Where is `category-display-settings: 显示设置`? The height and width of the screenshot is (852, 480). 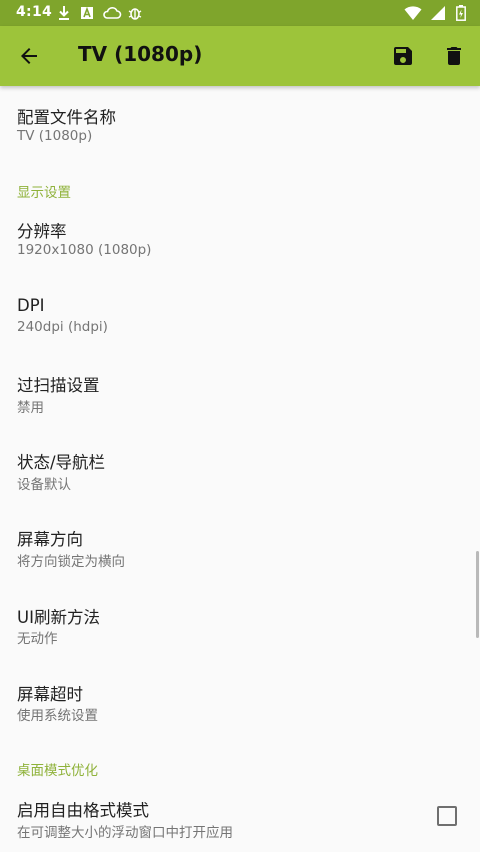 category-display-settings: 显示设置 is located at coordinates (44, 193).